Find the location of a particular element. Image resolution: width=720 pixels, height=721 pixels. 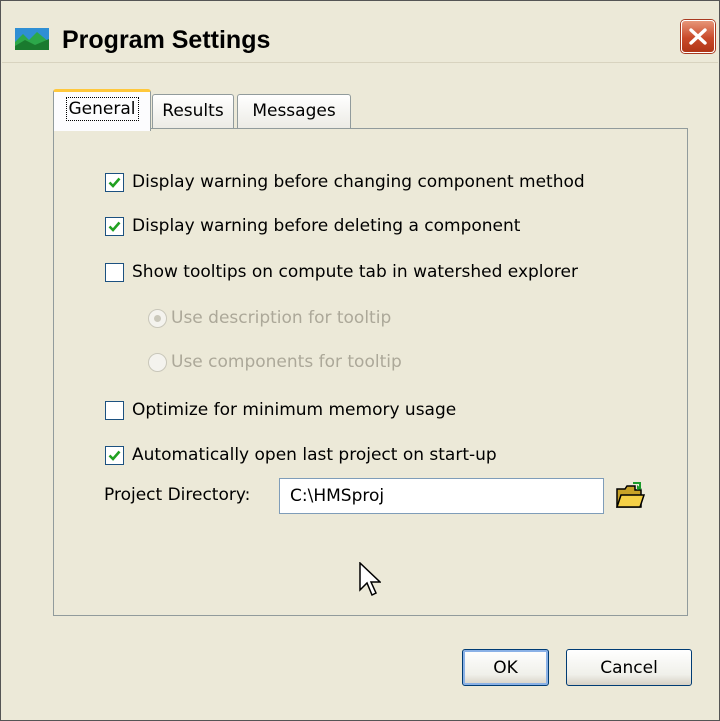

radio-label: Use description for tooltip is located at coordinates (281, 318).